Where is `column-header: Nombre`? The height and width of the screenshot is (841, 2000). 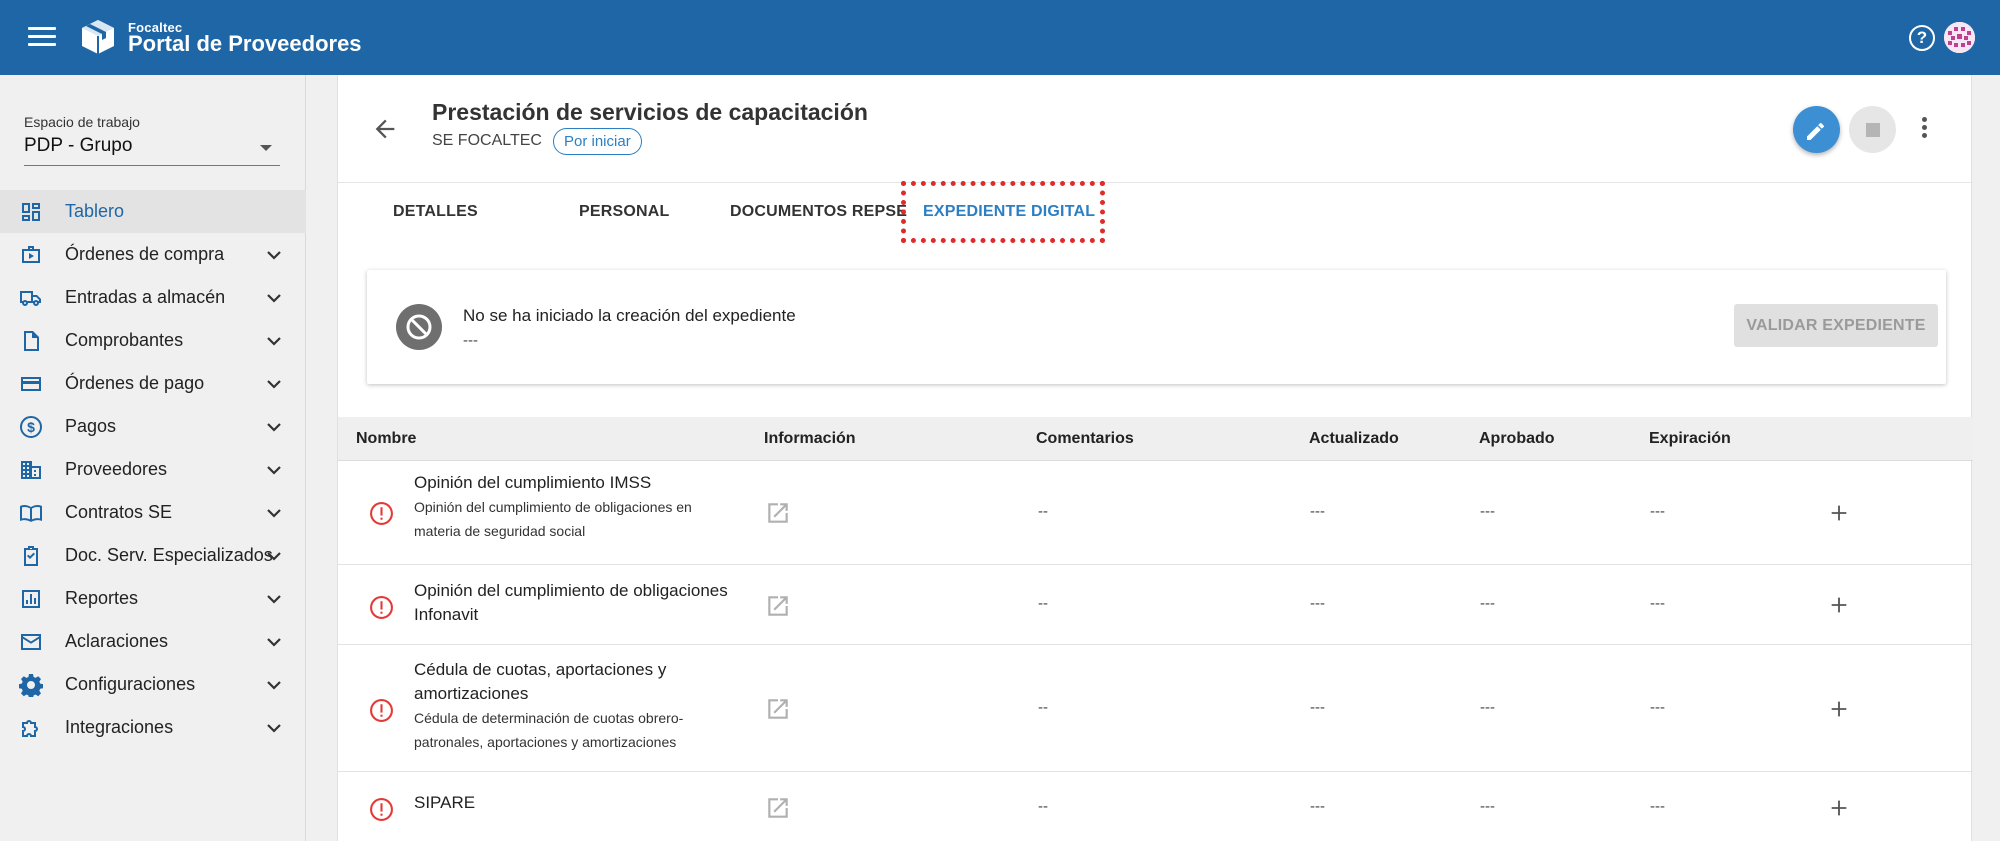 column-header: Nombre is located at coordinates (386, 438).